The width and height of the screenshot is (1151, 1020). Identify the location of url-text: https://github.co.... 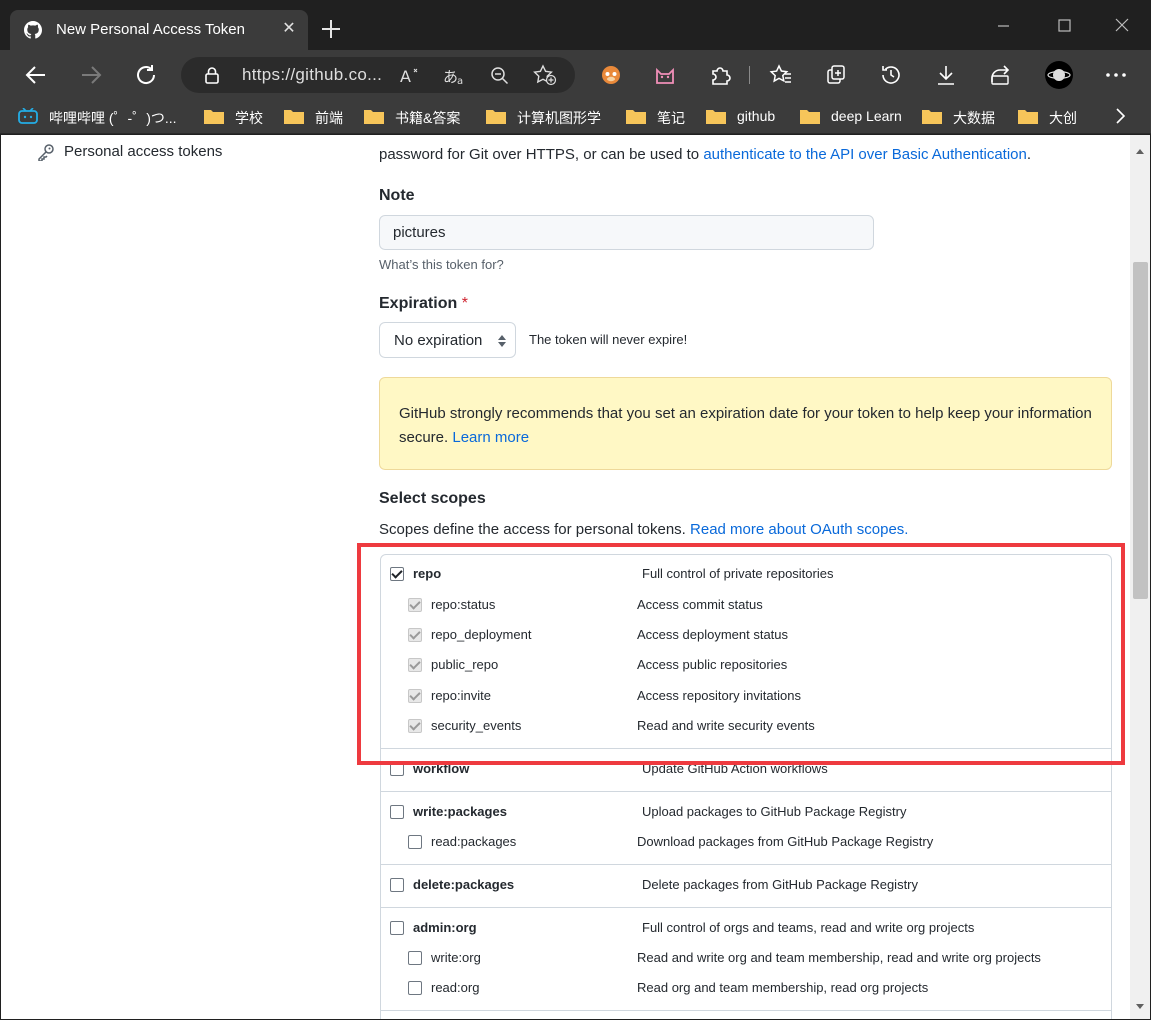
(312, 74).